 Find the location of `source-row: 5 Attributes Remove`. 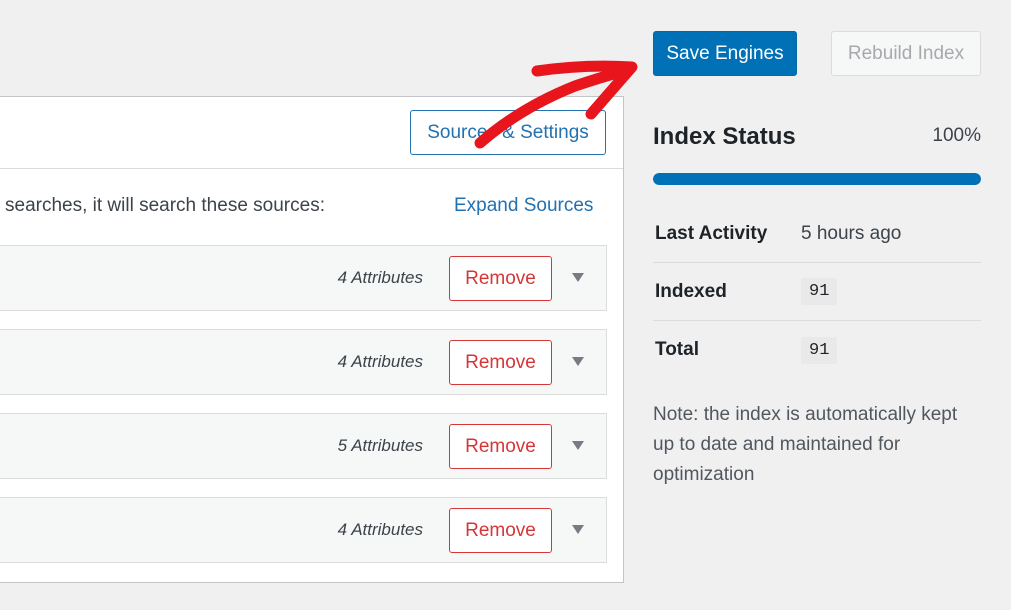

source-row: 5 Attributes Remove is located at coordinates (303, 446).